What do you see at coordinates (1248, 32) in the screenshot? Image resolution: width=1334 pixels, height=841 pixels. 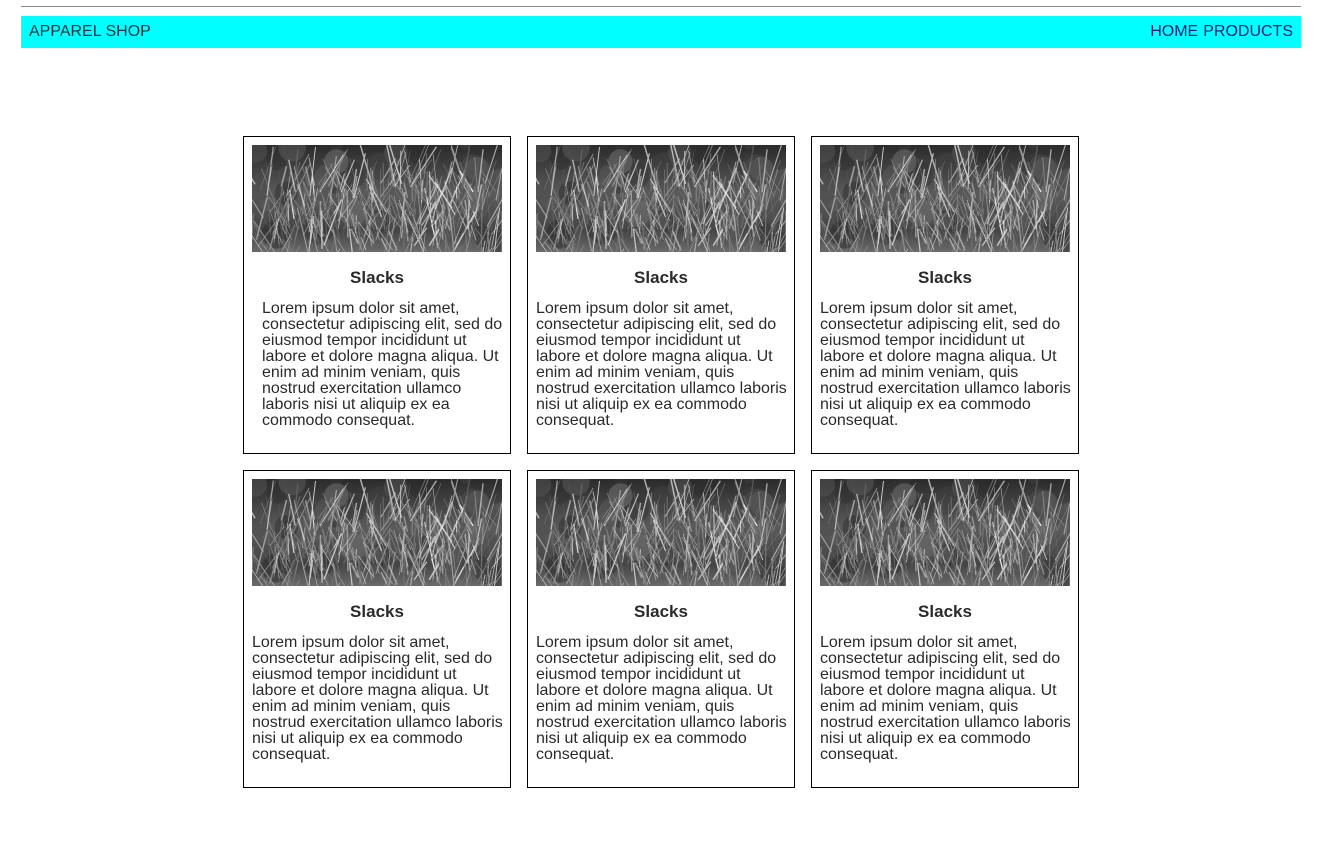 I see `nav-link-products: PRODUCTS` at bounding box center [1248, 32].